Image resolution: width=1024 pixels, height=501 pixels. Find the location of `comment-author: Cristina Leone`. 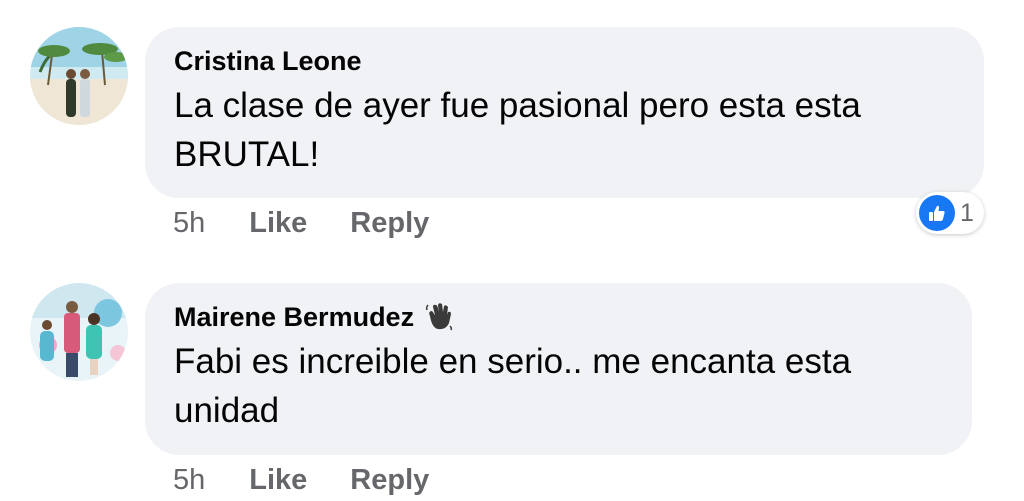

comment-author: Cristina Leone is located at coordinates (564, 61).